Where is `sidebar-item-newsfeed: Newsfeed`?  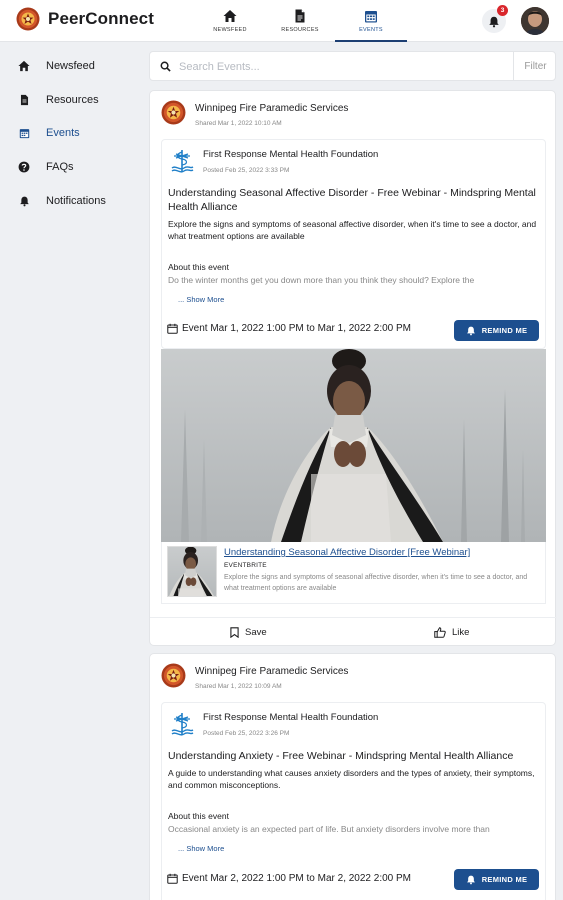 sidebar-item-newsfeed: Newsfeed is located at coordinates (56, 66).